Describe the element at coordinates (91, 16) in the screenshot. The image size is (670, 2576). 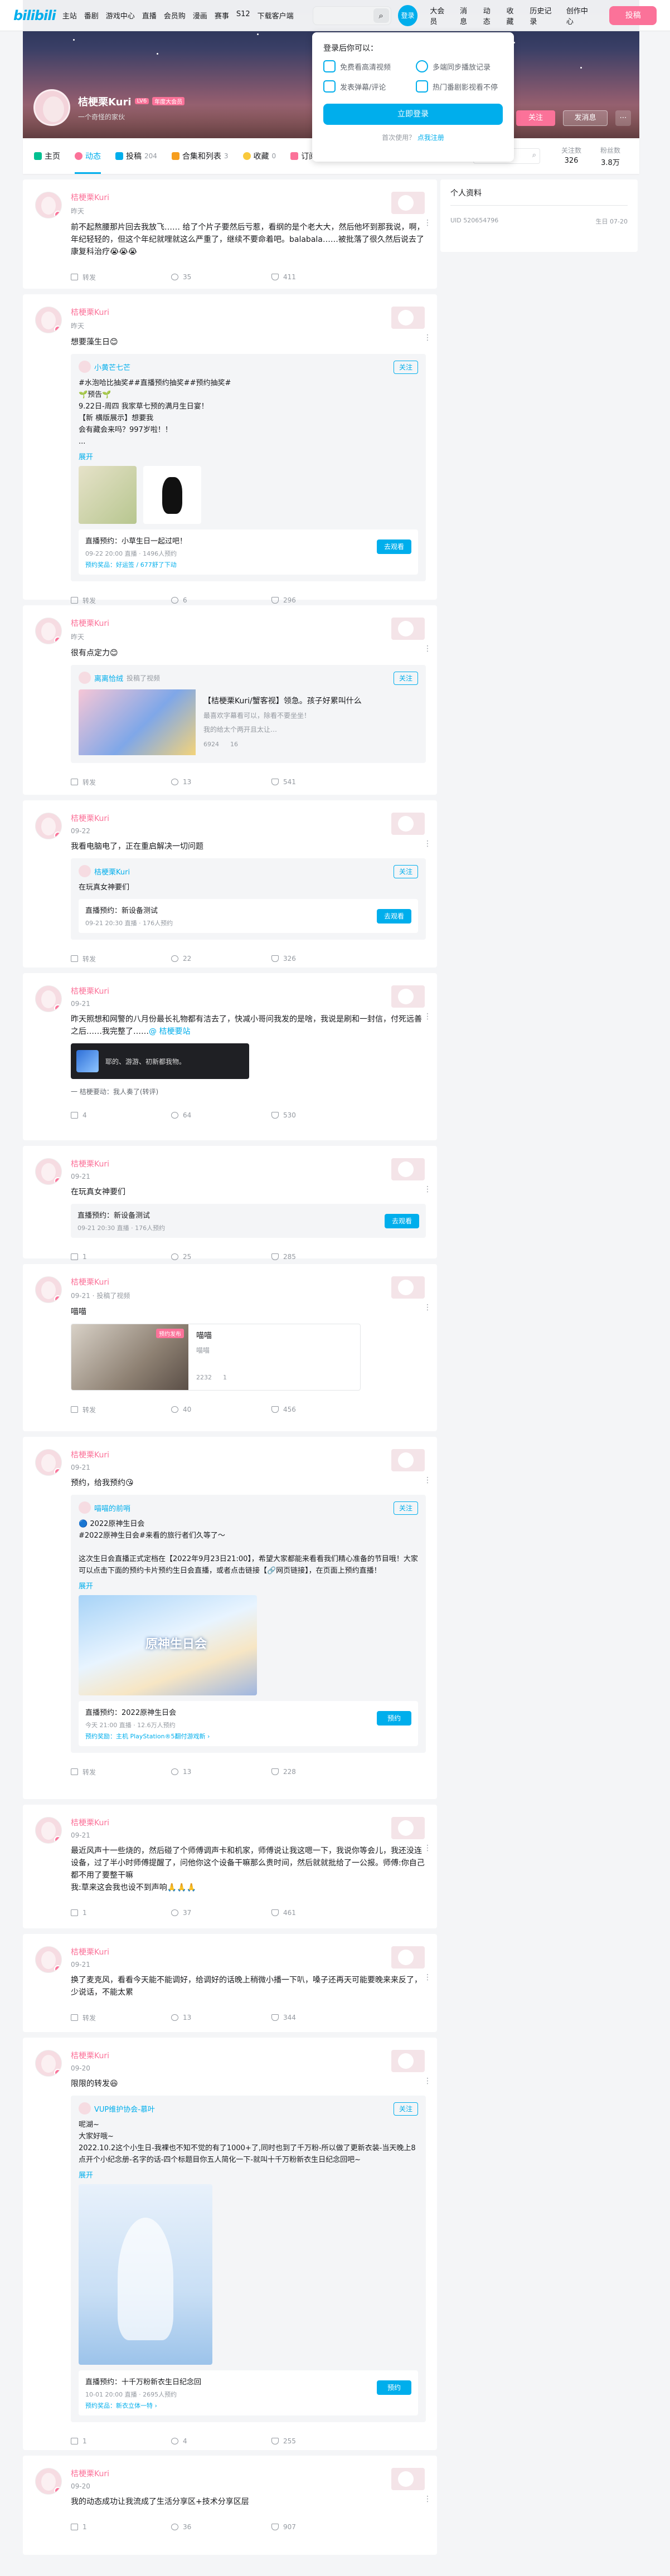
I see `nav-anime: 番剧` at that location.